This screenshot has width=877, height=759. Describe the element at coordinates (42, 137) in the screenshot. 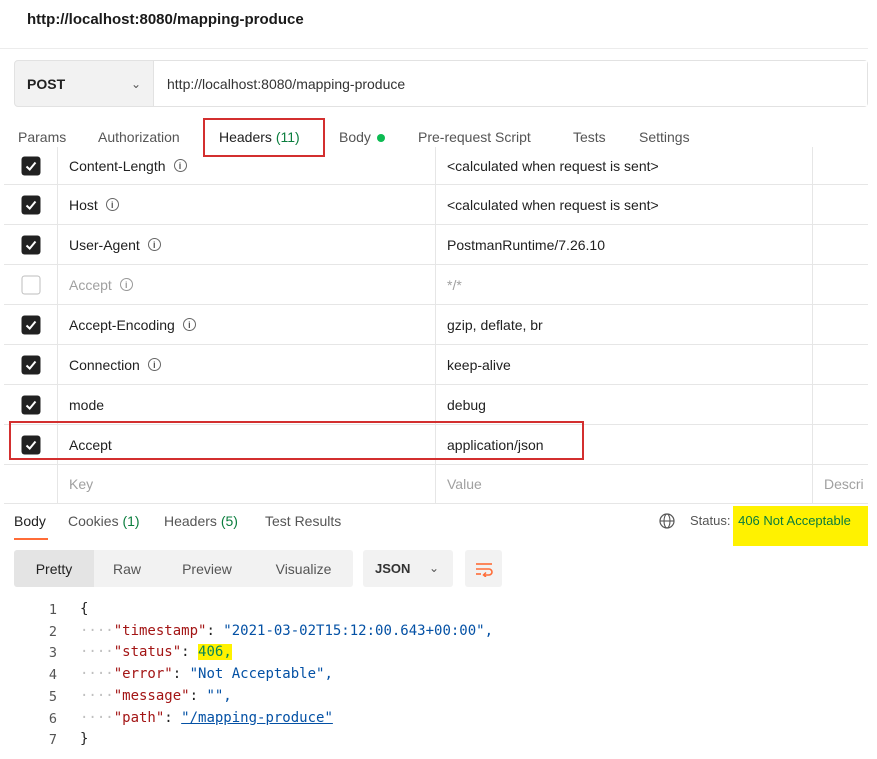

I see `tab-params: Params` at that location.